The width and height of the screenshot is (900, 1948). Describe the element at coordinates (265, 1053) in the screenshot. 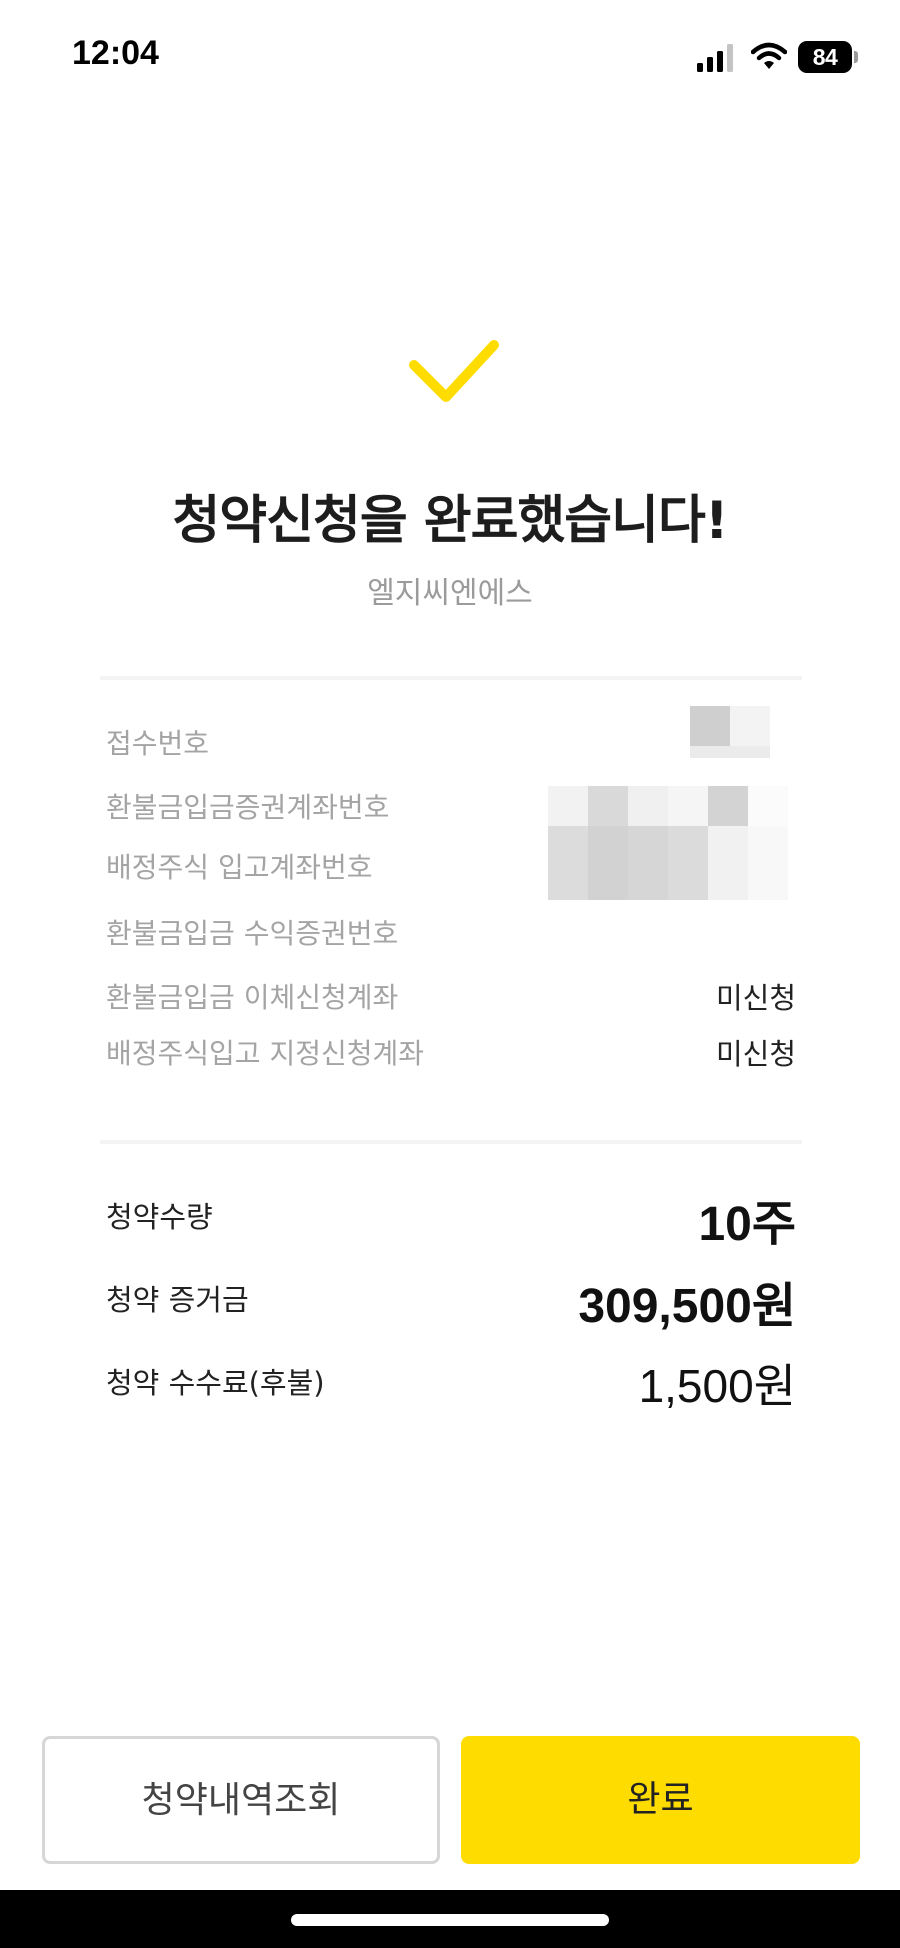

I see `allocation-designated-label: 배정주식입고 지정신청계좌` at that location.